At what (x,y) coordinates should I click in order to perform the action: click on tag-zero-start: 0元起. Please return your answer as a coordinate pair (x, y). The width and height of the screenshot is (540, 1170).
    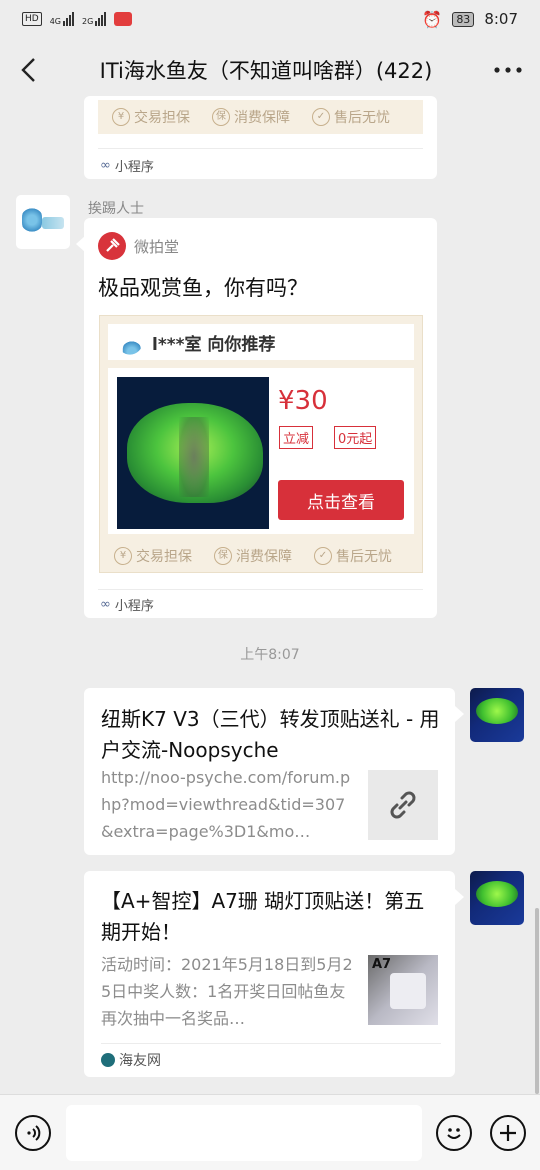
    Looking at the image, I should click on (355, 437).